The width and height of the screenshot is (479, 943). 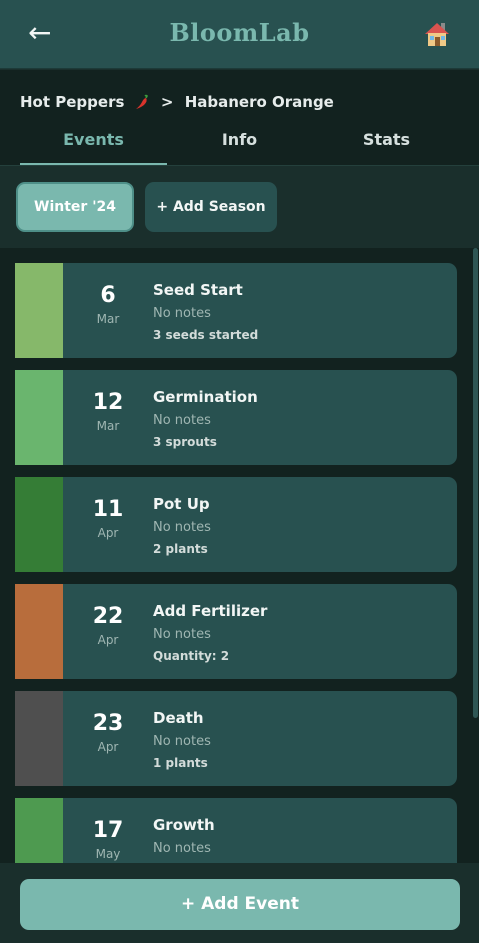 I want to click on breadcrumb-variety: Habanero Orange, so click(x=259, y=101).